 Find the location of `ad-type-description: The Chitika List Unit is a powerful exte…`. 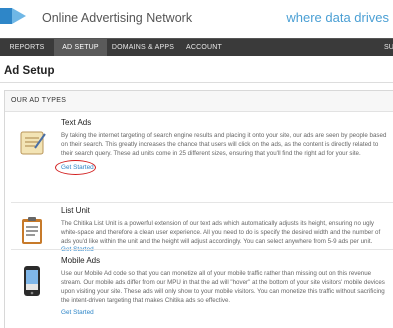

ad-type-description: The Chitika List Unit is a powerful exte… is located at coordinates (221, 232).